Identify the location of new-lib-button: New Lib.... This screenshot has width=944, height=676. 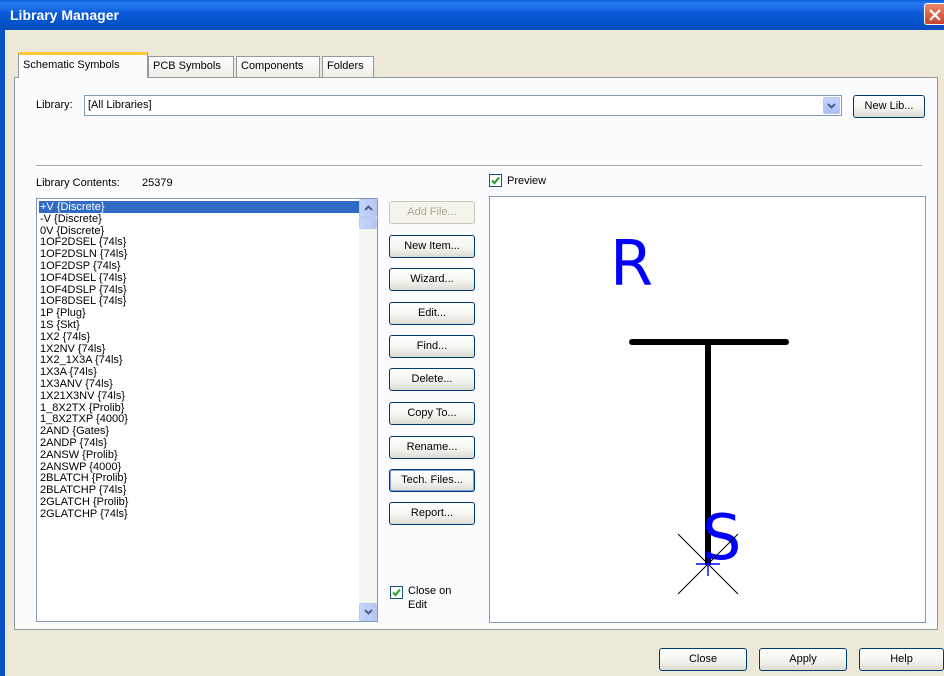
(889, 106).